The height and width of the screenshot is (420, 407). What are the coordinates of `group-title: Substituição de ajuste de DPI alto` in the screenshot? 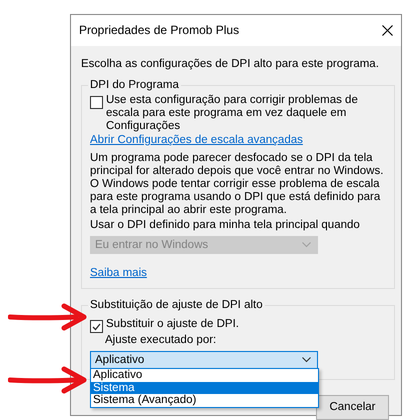 It's located at (176, 305).